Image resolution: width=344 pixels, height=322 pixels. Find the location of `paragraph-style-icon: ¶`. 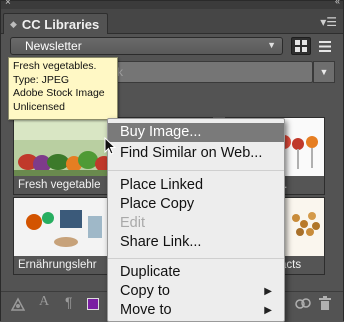

paragraph-style-icon: ¶ is located at coordinates (69, 302).